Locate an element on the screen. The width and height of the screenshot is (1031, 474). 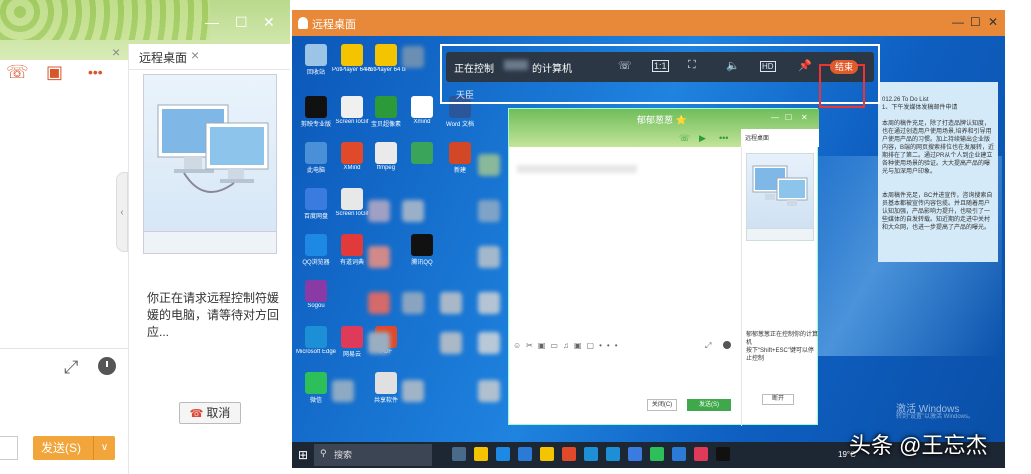
desktop-icon-label: Microsoft Edge is located at coordinates (316, 352).